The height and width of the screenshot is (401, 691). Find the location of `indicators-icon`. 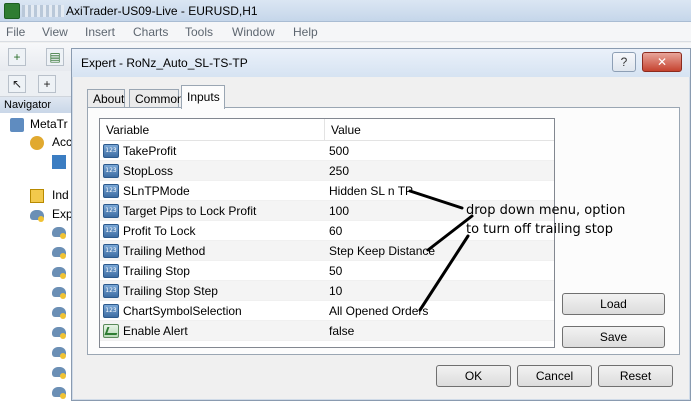

indicators-icon is located at coordinates (37, 196).